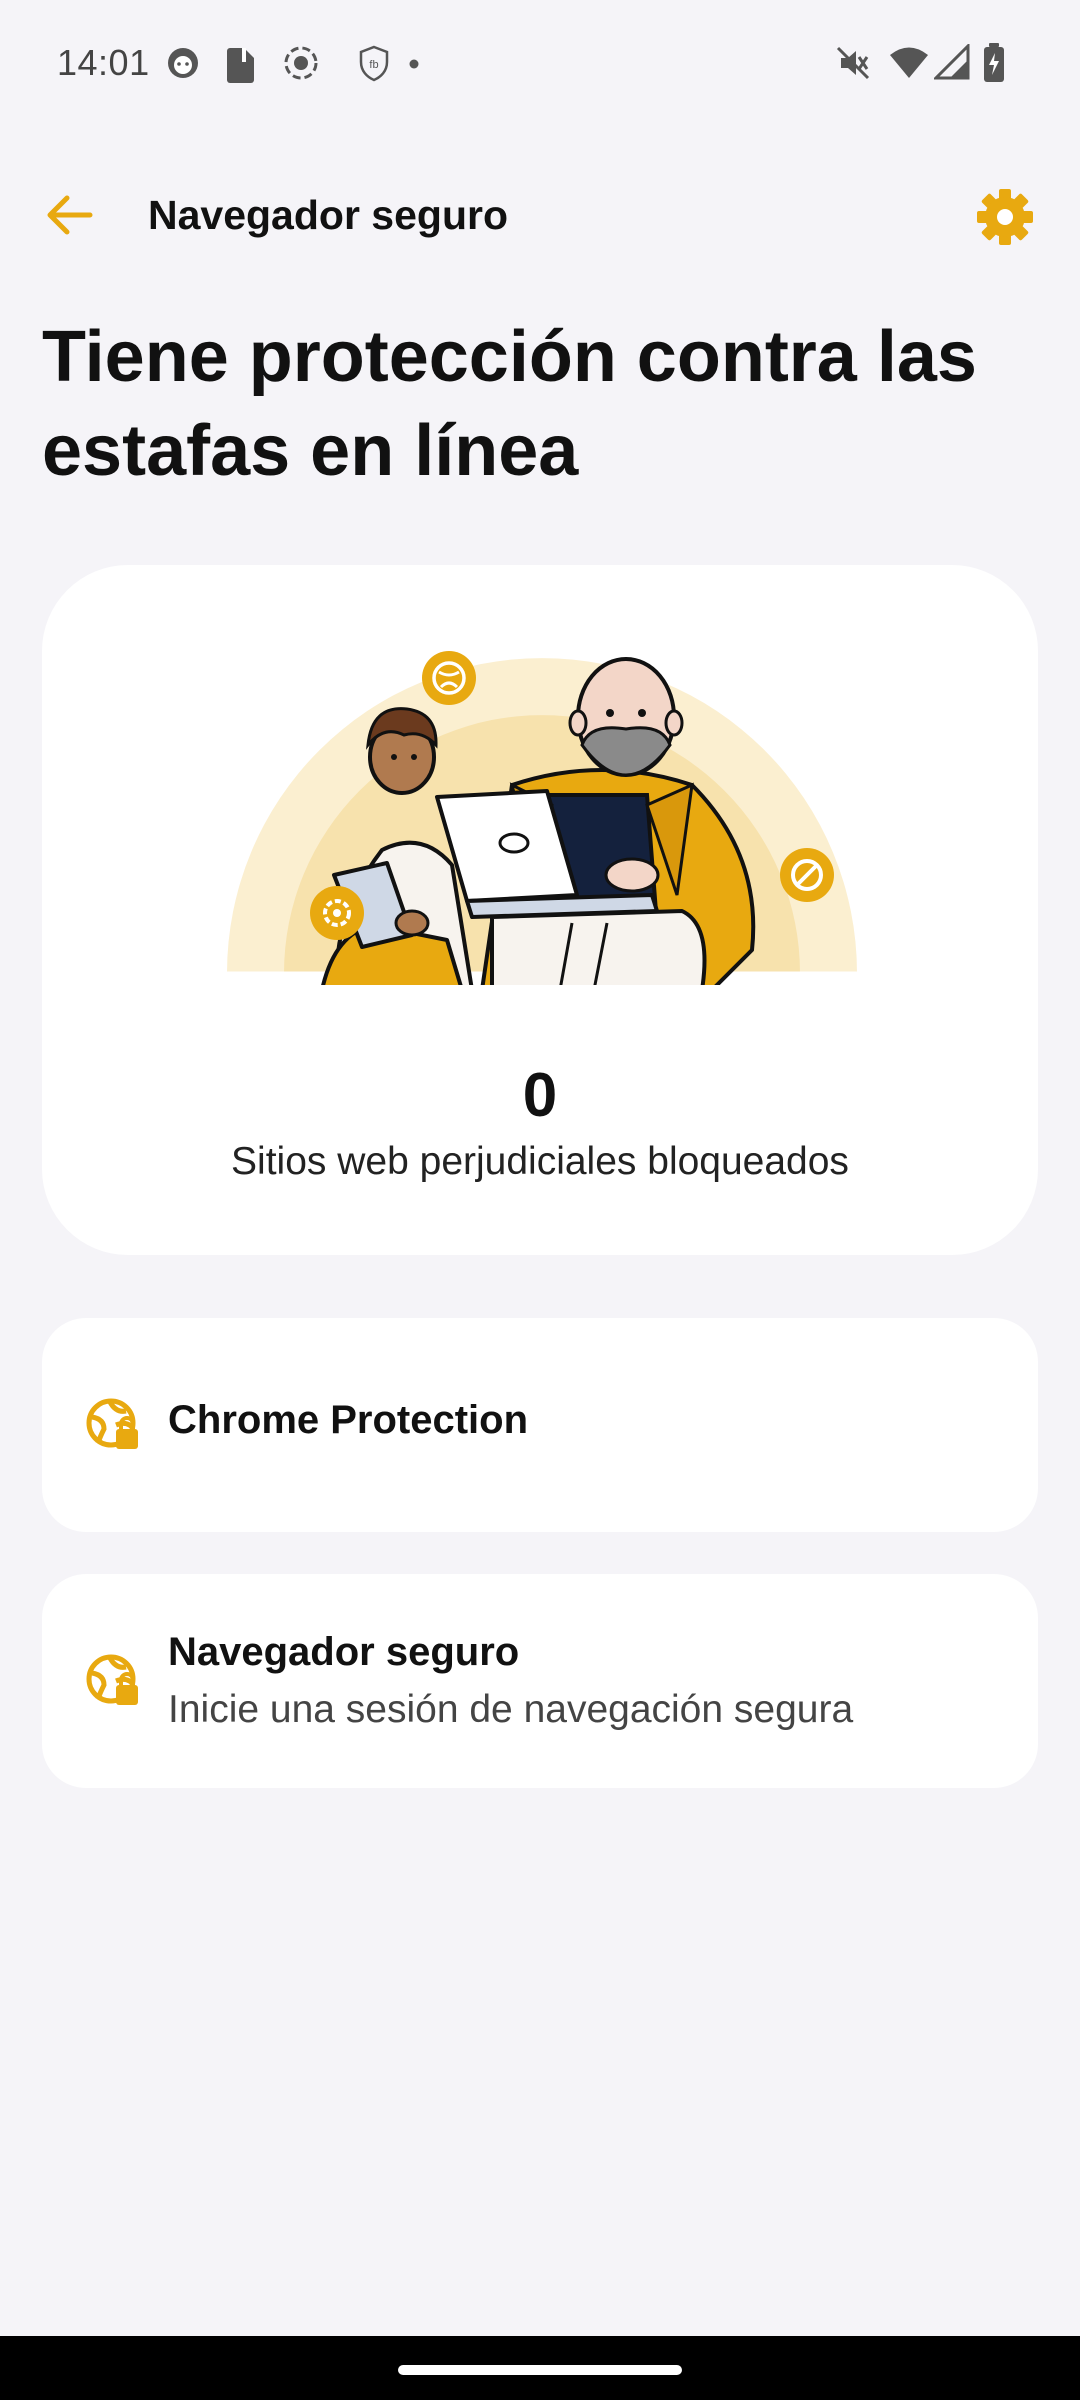 This screenshot has height=2400, width=1080. What do you see at coordinates (414, 64) in the screenshot?
I see `dot-icon` at bounding box center [414, 64].